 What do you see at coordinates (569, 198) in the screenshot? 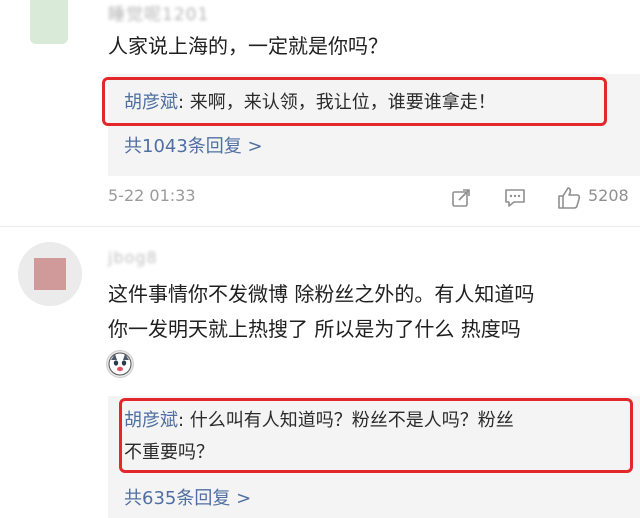
I see `thumbs-up-icon` at bounding box center [569, 198].